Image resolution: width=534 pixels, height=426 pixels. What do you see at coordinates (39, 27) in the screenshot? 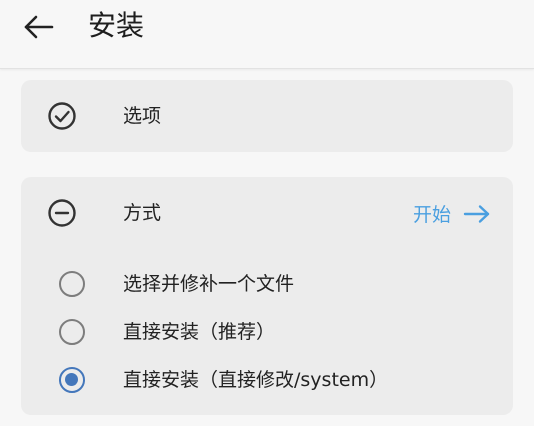
I see `back-arrow-icon` at bounding box center [39, 27].